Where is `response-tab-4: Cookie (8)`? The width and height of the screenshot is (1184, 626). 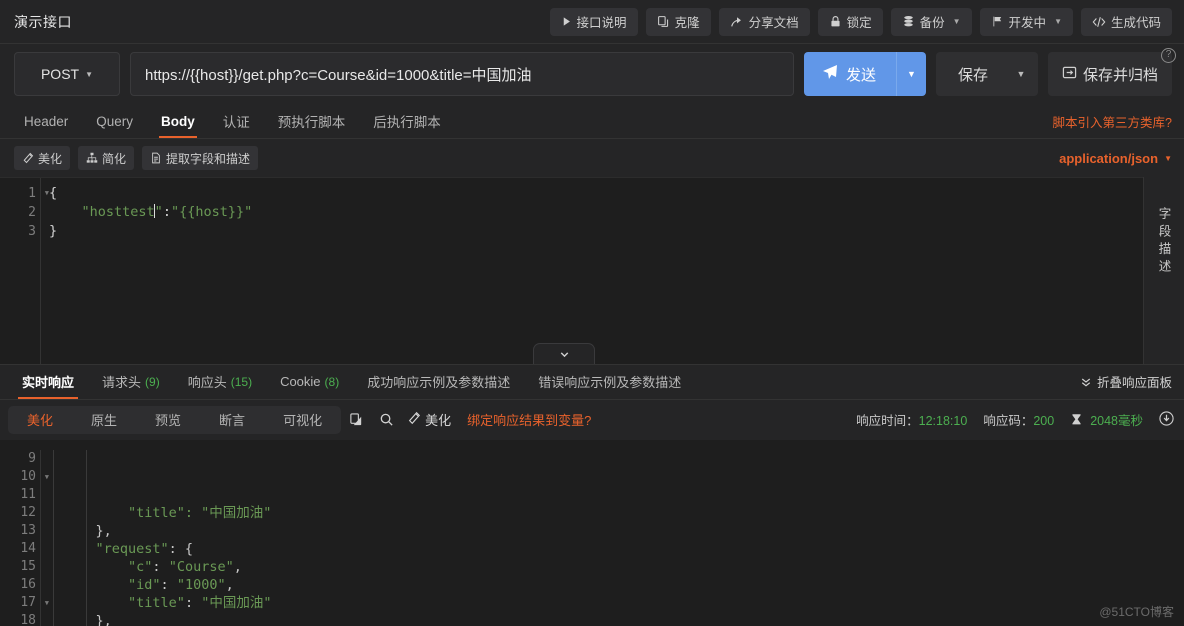 response-tab-4: Cookie (8) is located at coordinates (309, 382).